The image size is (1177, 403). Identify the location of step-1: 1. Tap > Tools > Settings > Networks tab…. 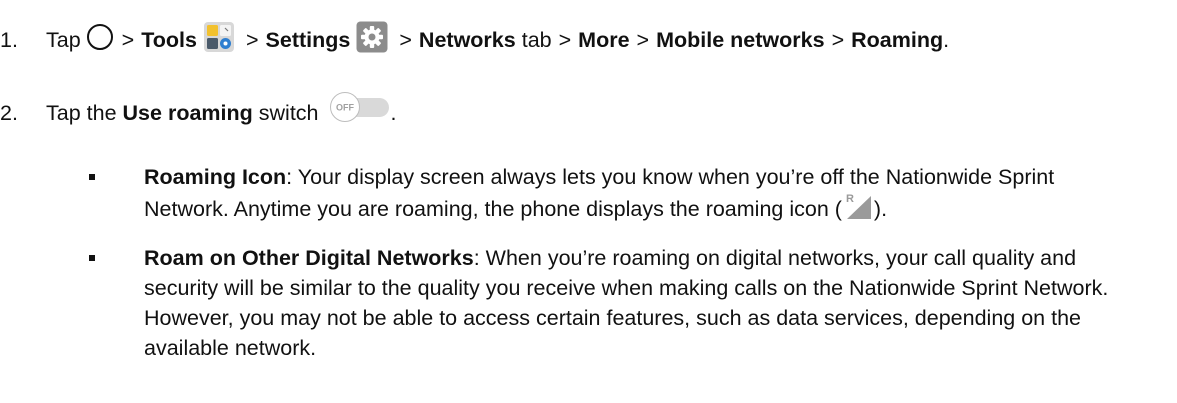
(475, 38).